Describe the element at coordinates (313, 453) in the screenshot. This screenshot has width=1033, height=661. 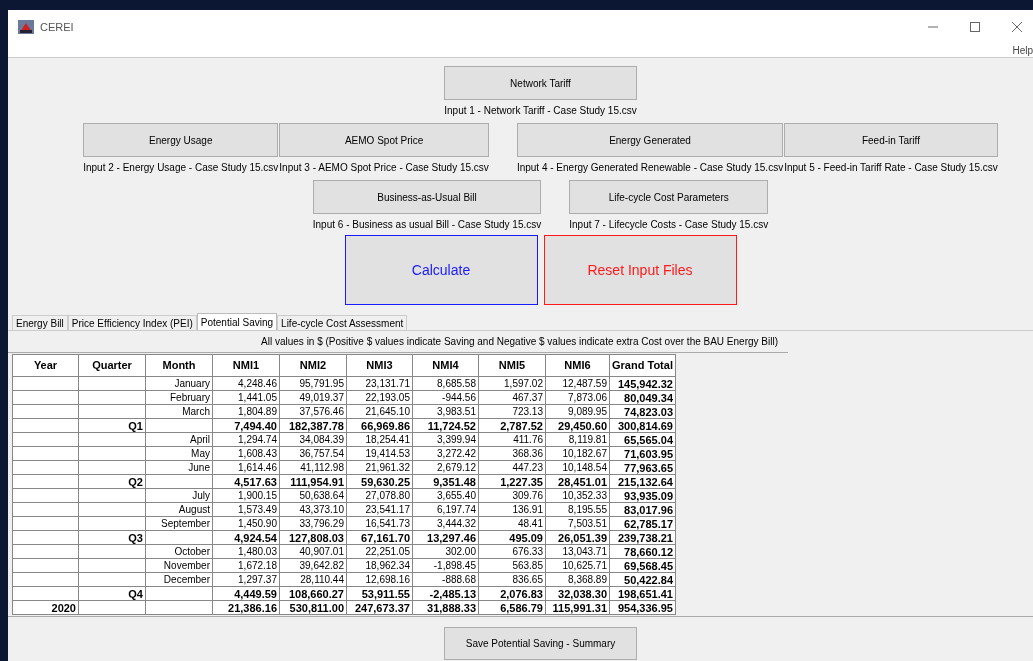
I see `table-cell: 36,757.54` at that location.